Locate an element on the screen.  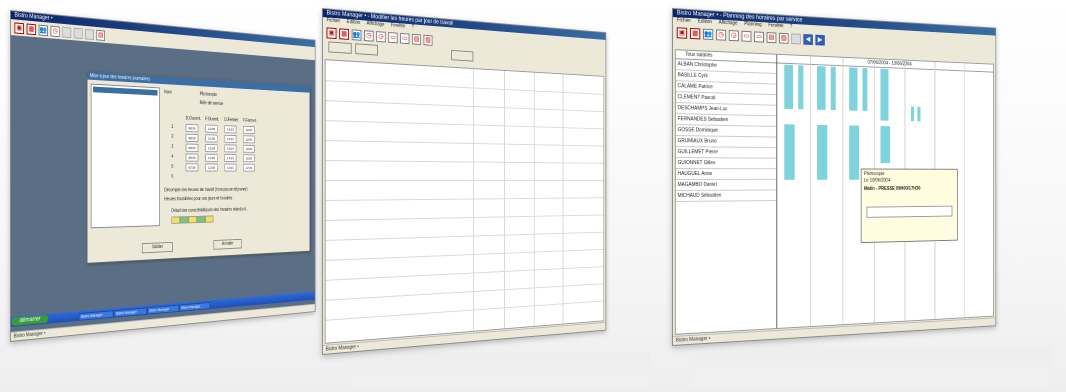
nav-next-button is located at coordinates (366, 49).